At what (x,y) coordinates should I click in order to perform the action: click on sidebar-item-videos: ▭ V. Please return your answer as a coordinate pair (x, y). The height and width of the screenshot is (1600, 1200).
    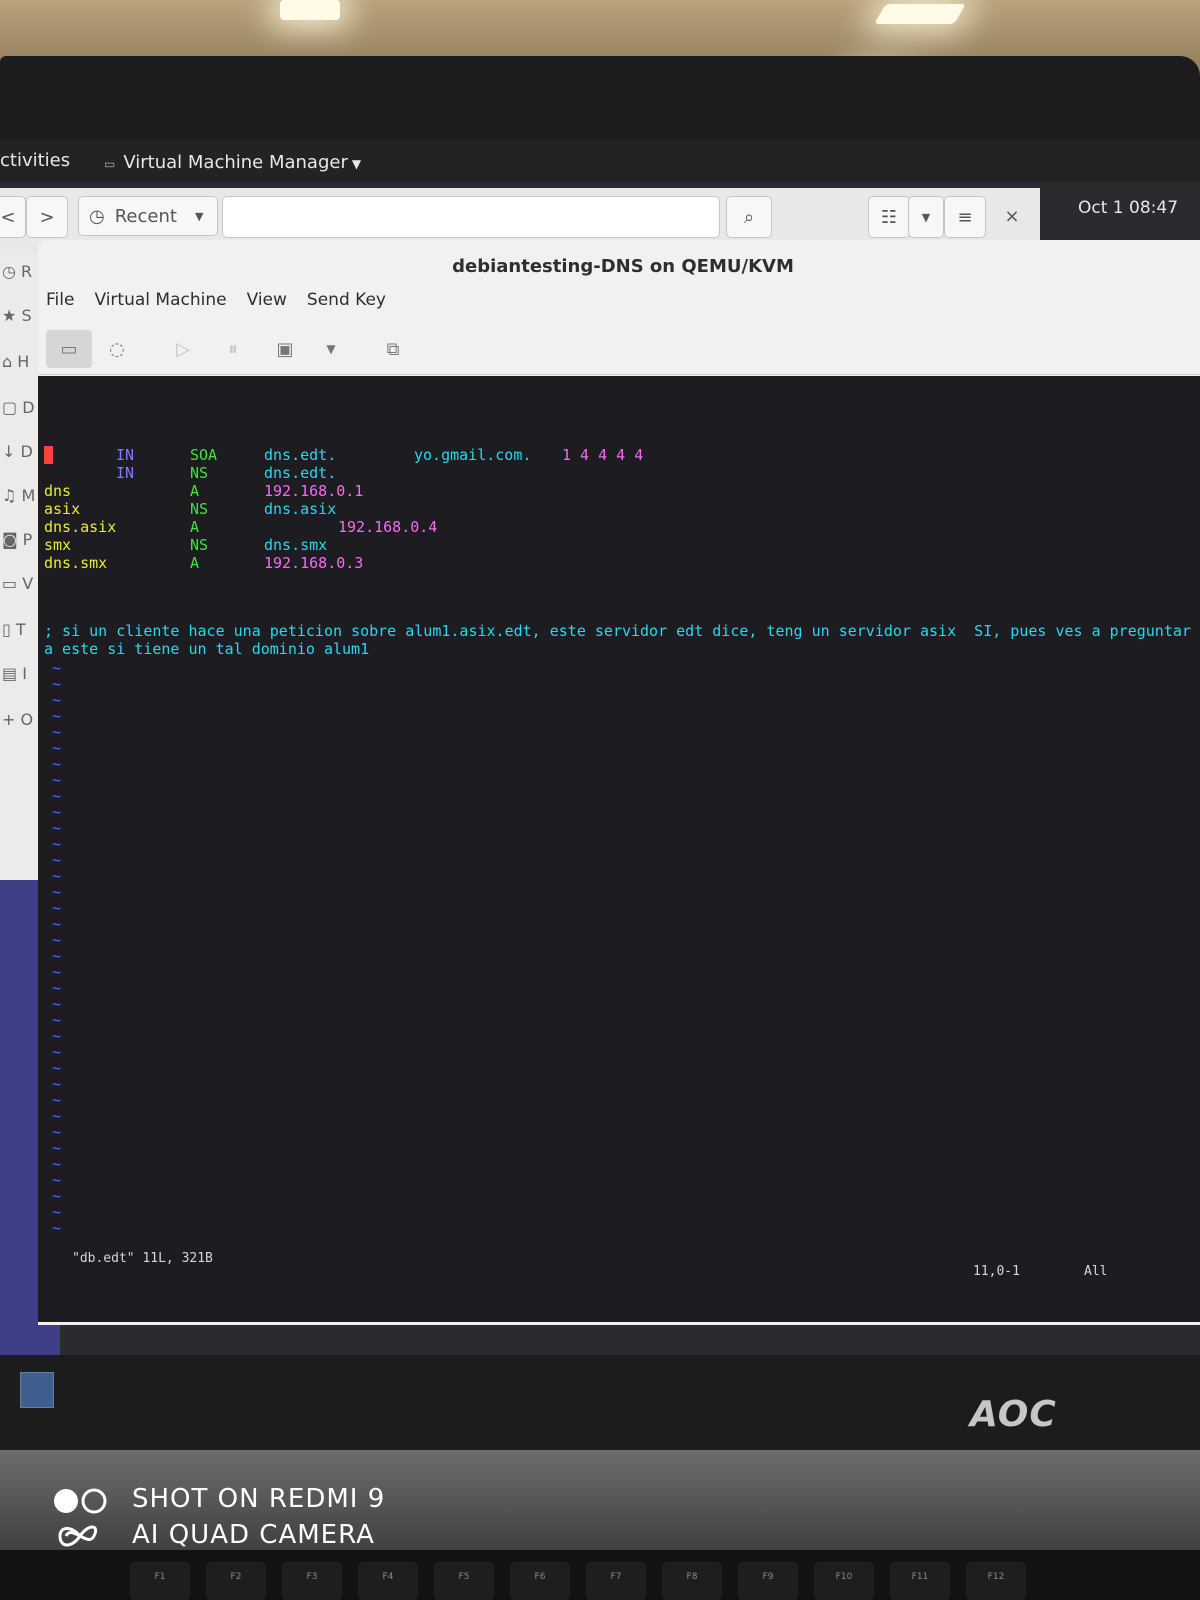
    Looking at the image, I should click on (19, 583).